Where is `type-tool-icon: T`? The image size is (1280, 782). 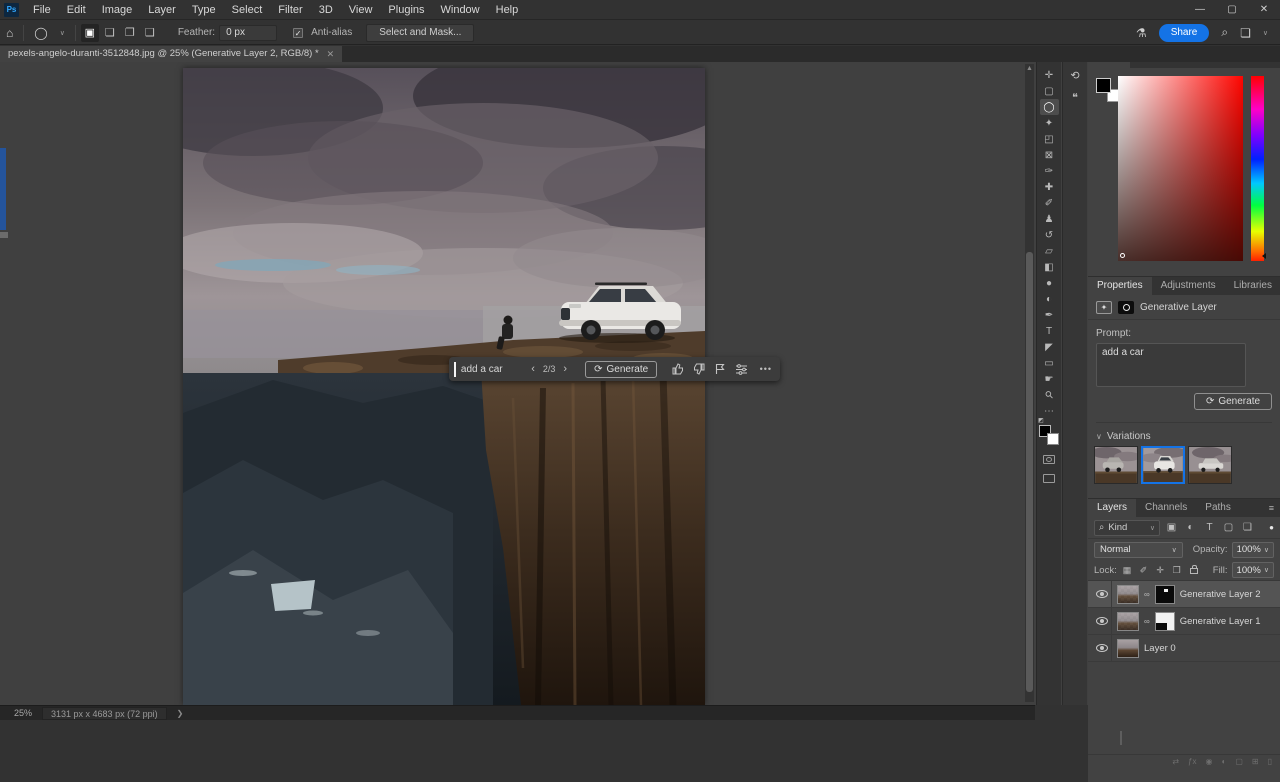
type-tool-icon: T is located at coordinates (1049, 331).